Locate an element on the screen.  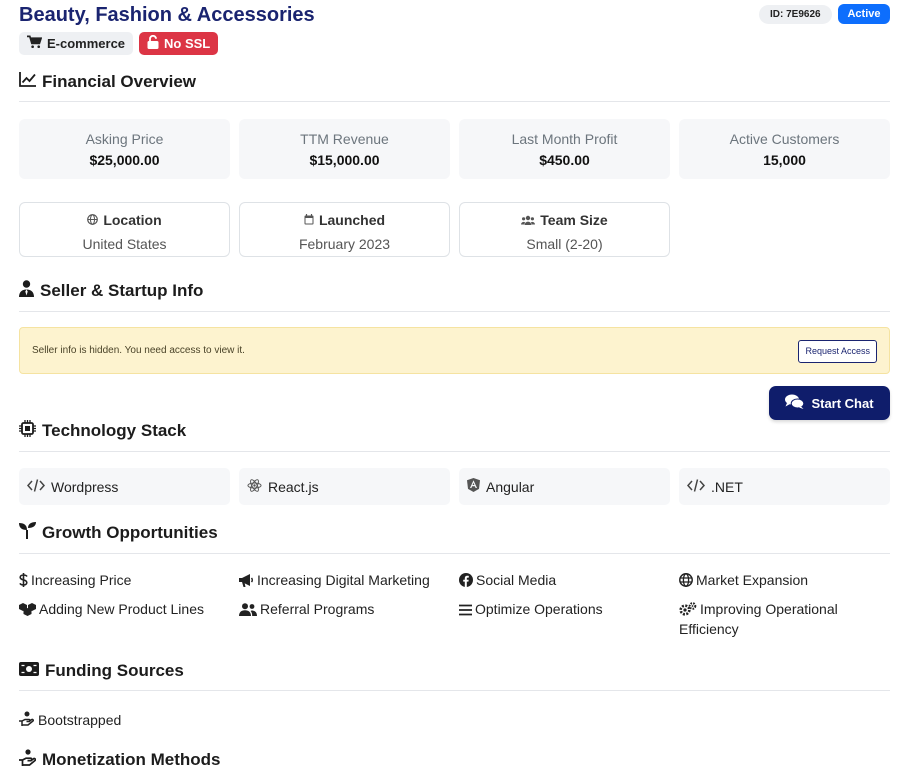
facebook-icon is located at coordinates (466, 580).